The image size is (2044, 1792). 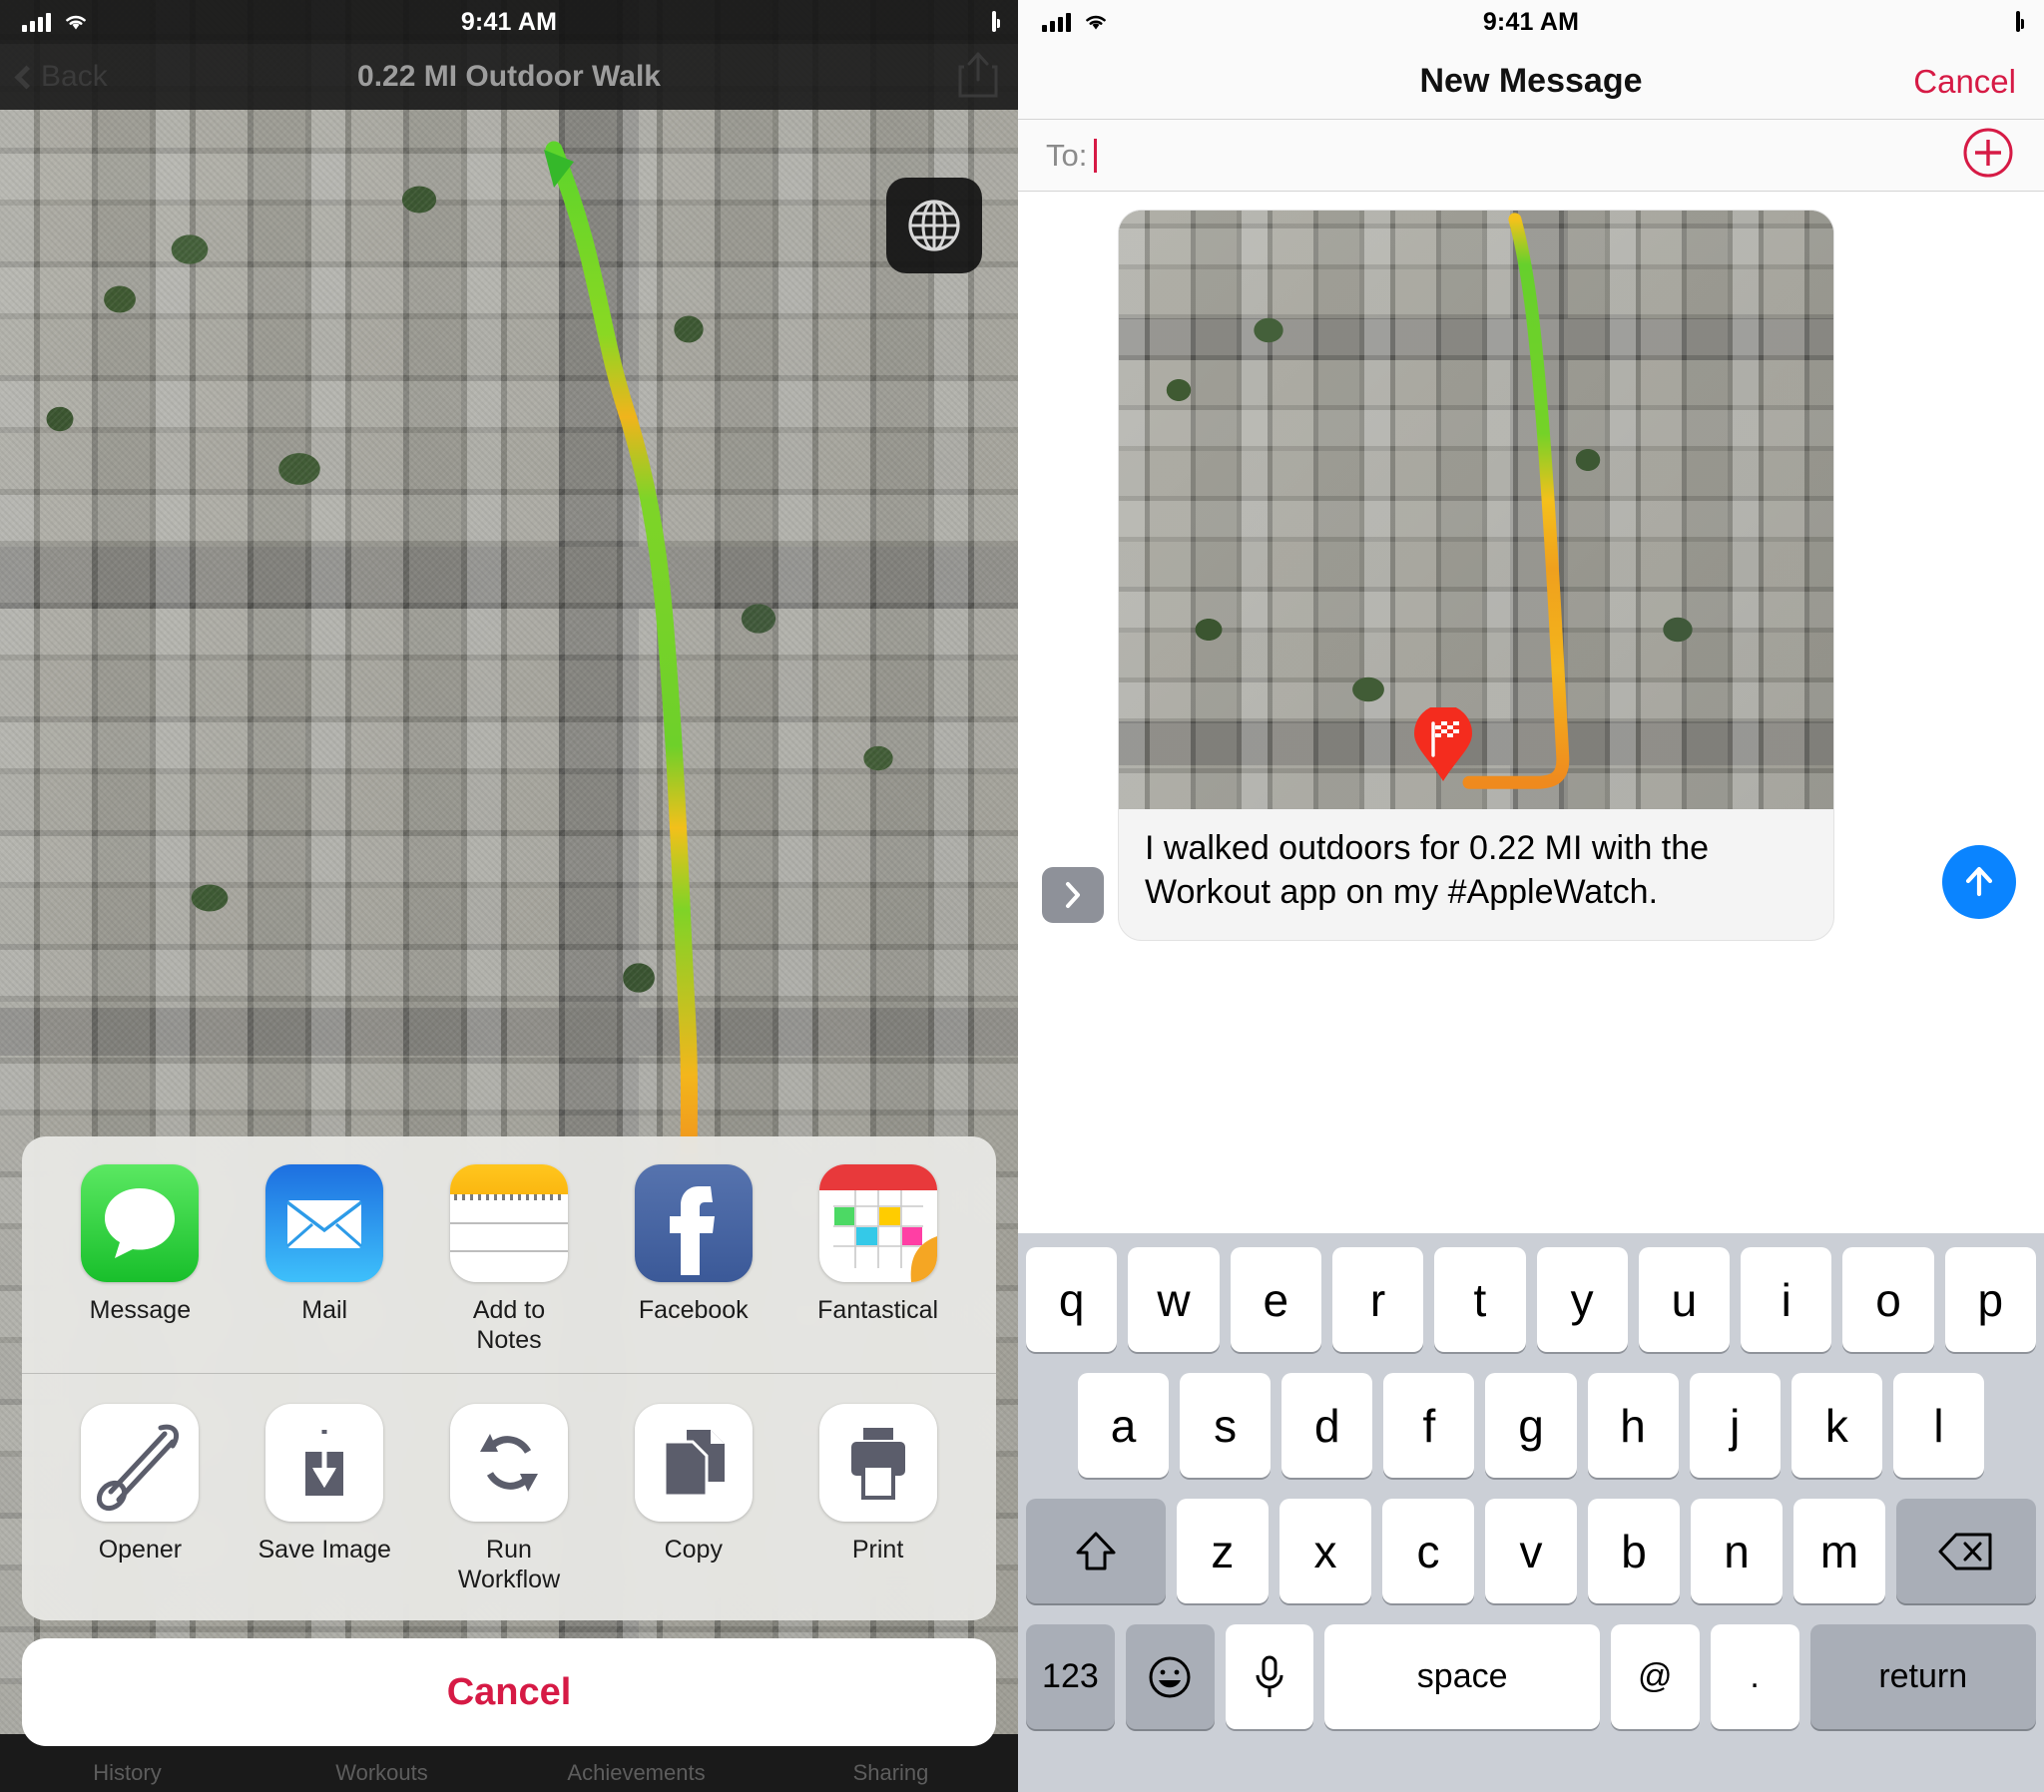 I want to click on key-t: t, so click(x=1480, y=1299).